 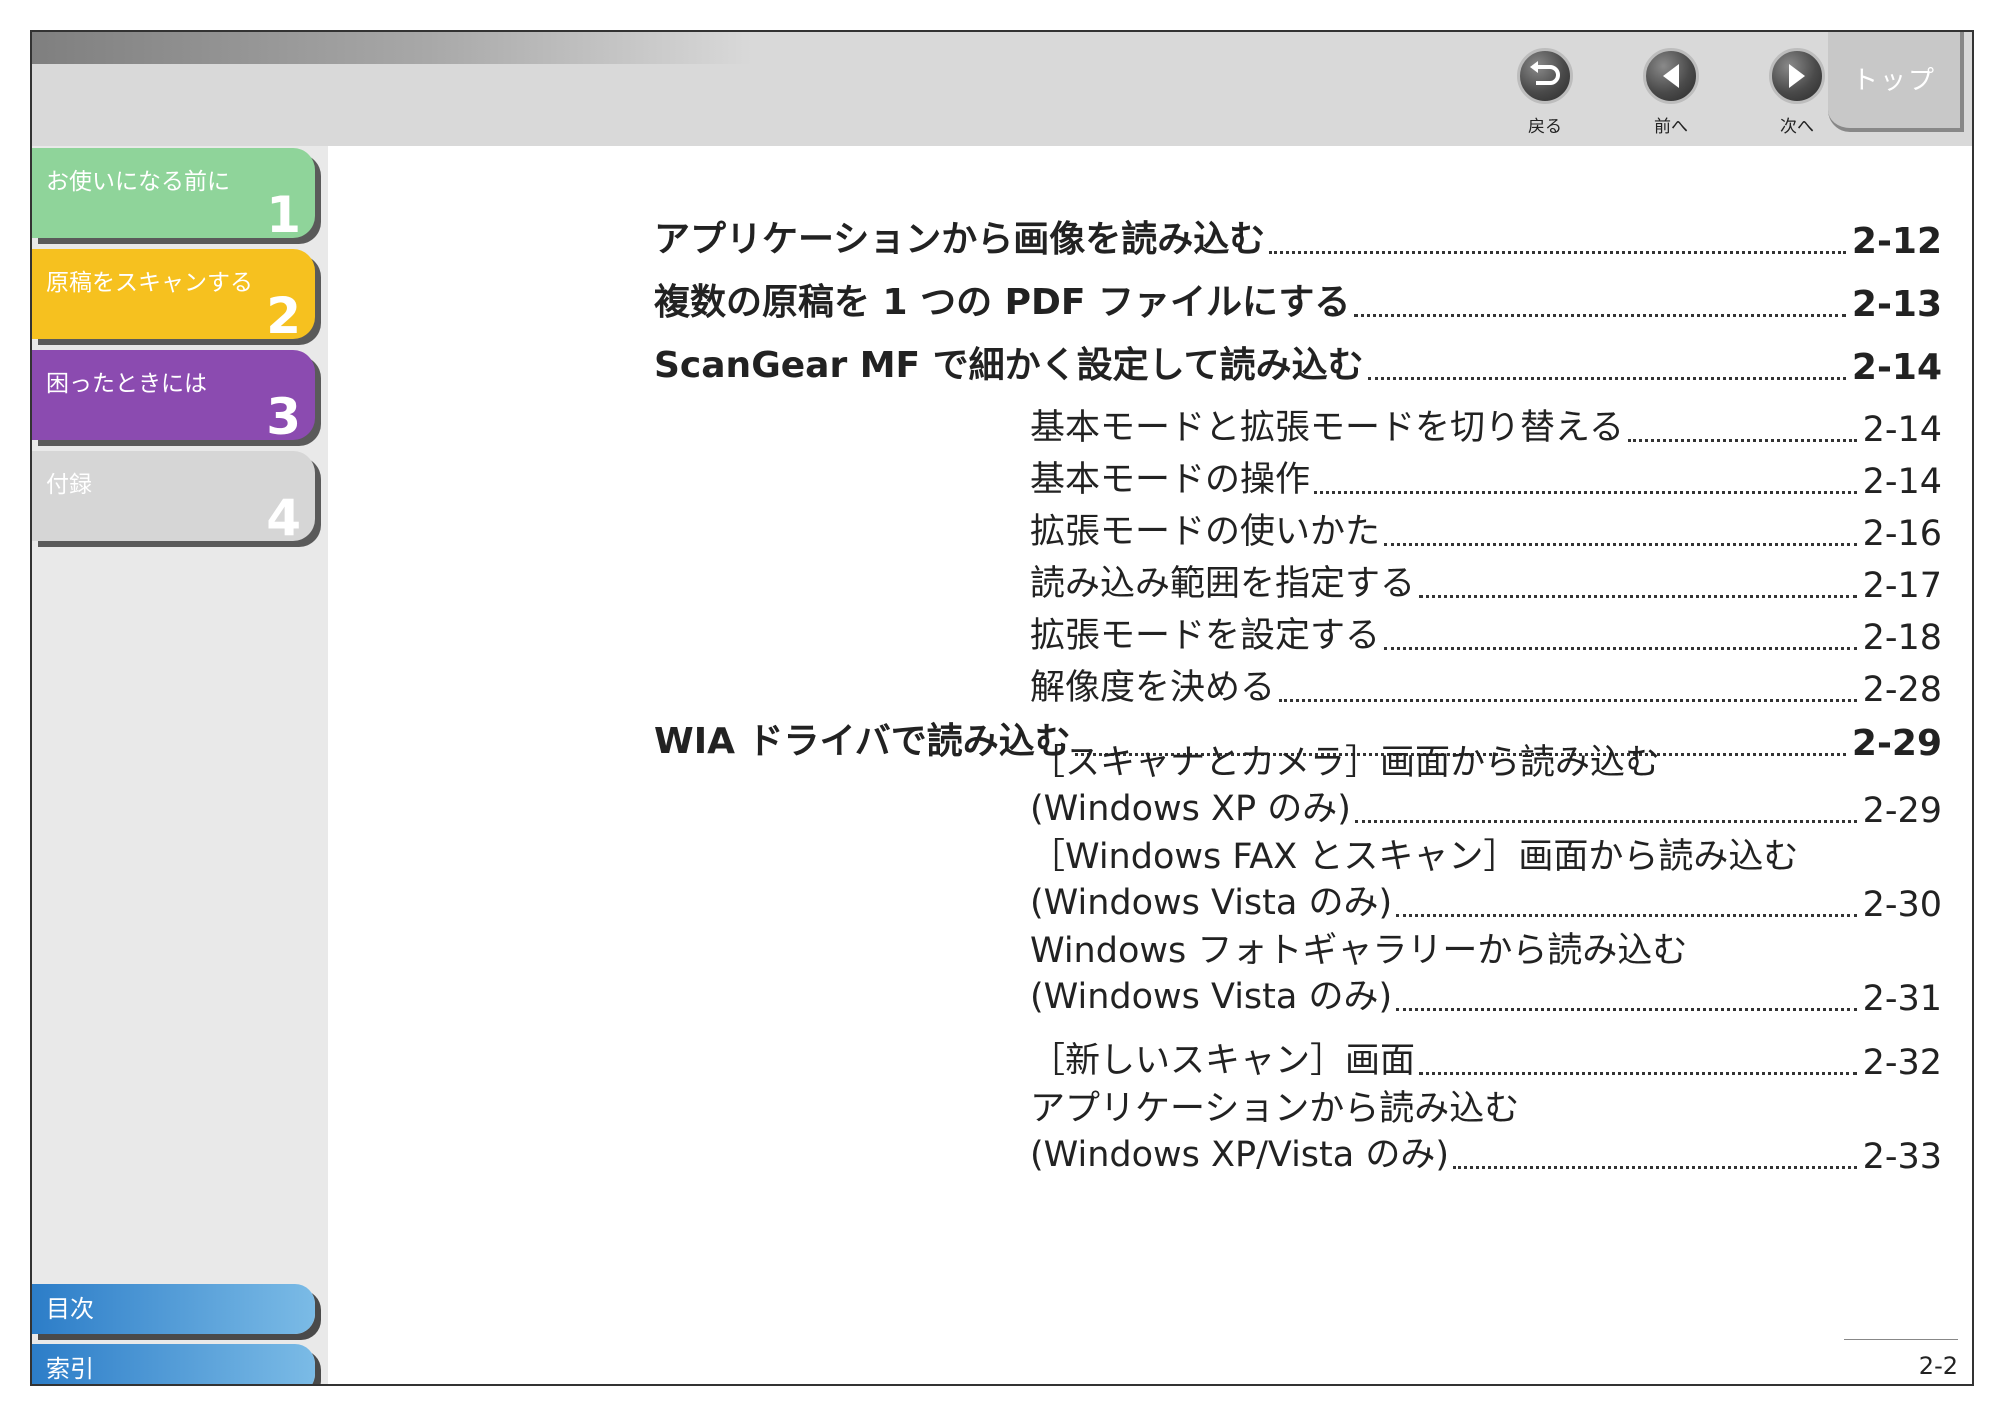 I want to click on top-toolbar: 戻る 前へ 次へ トップ, so click(x=1002, y=89).